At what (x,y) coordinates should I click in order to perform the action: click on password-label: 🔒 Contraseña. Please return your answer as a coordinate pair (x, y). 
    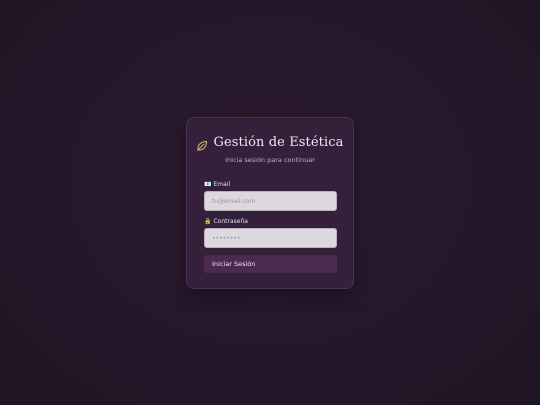
    Looking at the image, I should click on (226, 221).